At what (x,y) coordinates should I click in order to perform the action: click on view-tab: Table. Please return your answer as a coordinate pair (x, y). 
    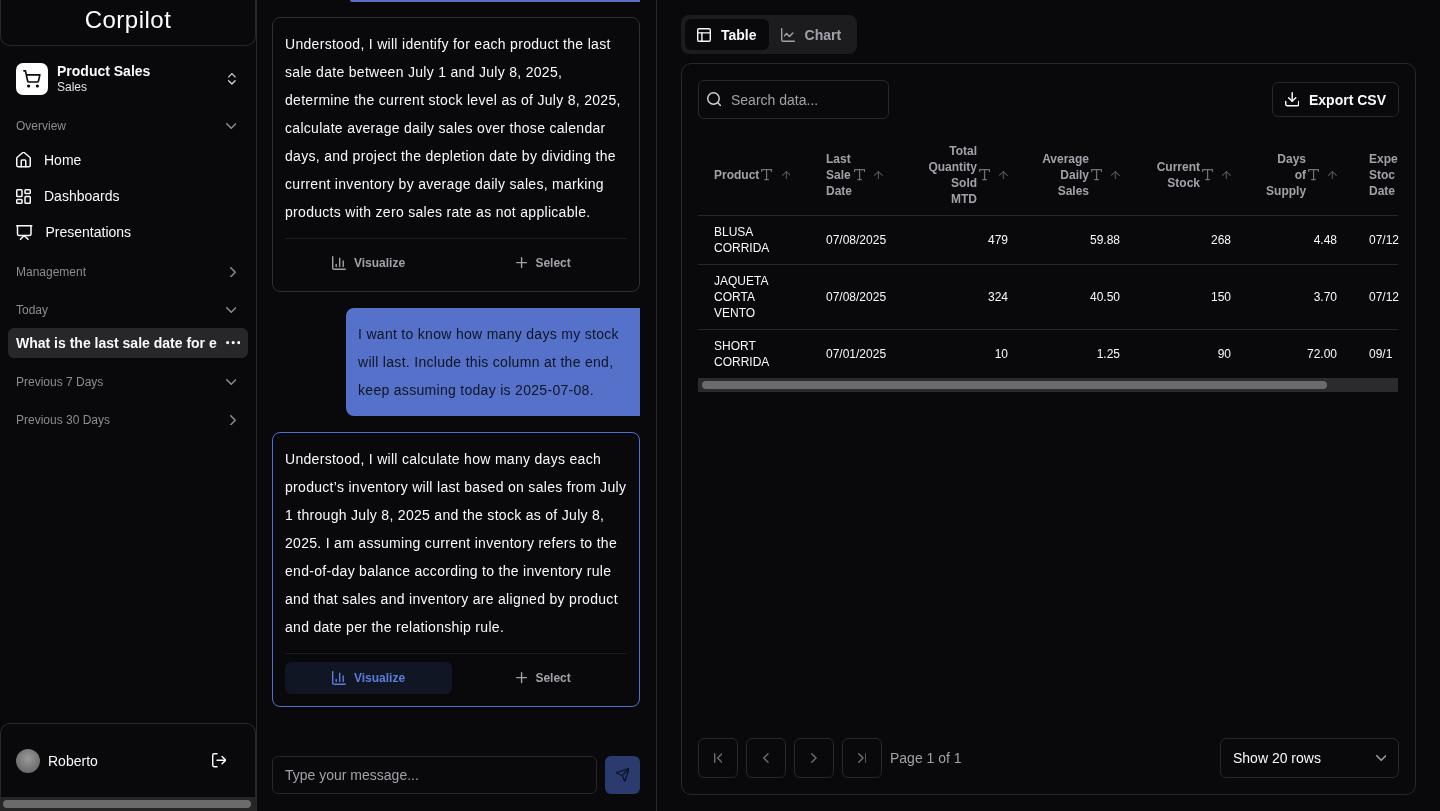
    Looking at the image, I should click on (727, 34).